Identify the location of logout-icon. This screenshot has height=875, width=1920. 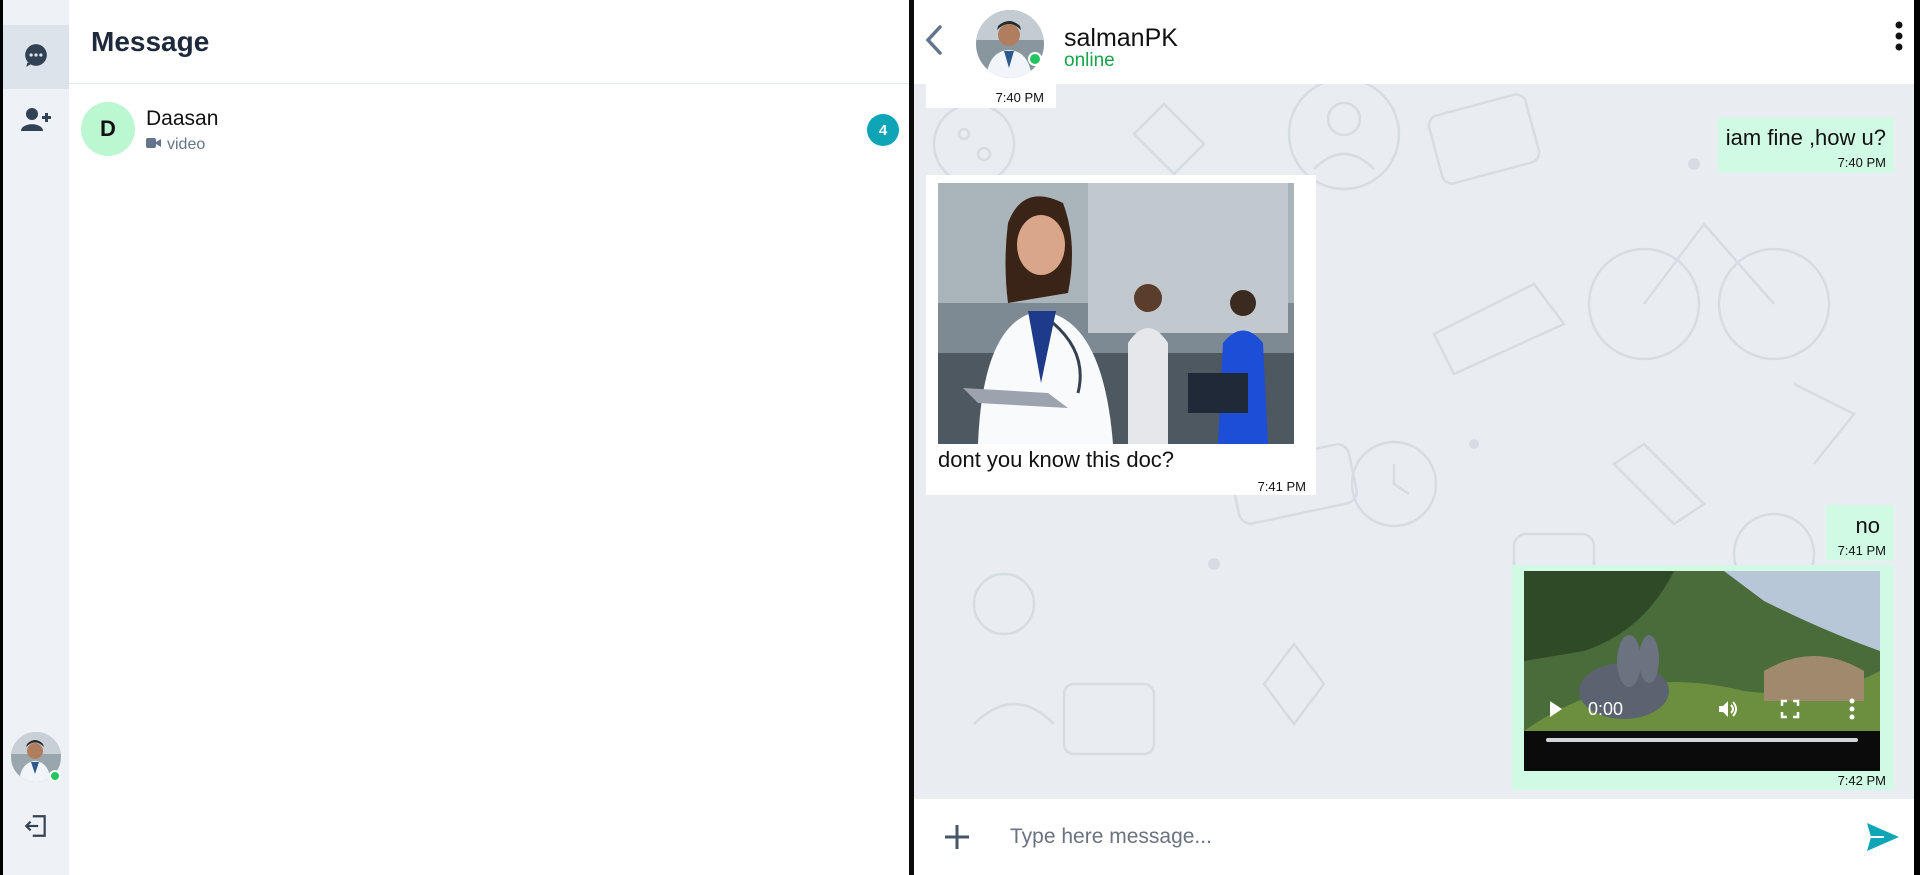
(36, 828).